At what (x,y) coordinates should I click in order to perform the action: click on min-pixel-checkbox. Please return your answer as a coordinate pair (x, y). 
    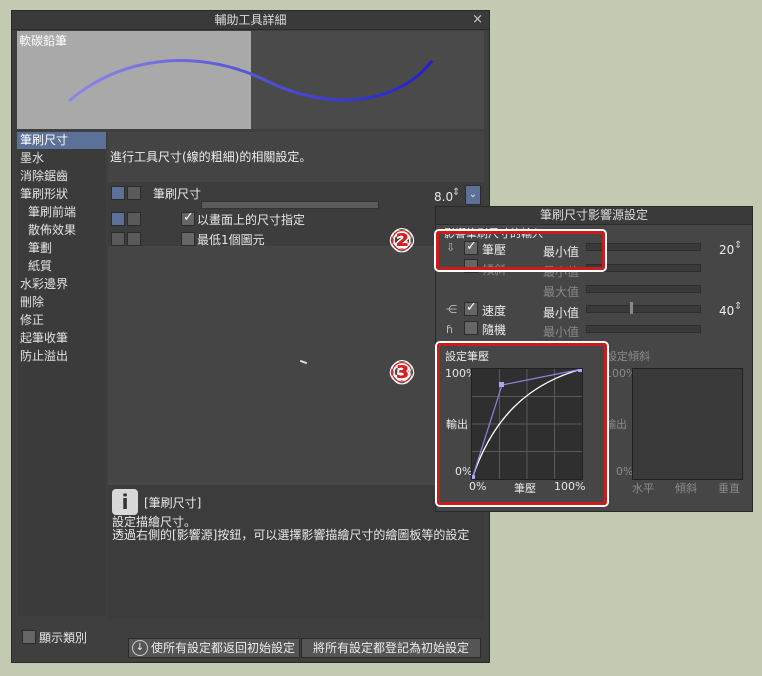
    Looking at the image, I should click on (188, 239).